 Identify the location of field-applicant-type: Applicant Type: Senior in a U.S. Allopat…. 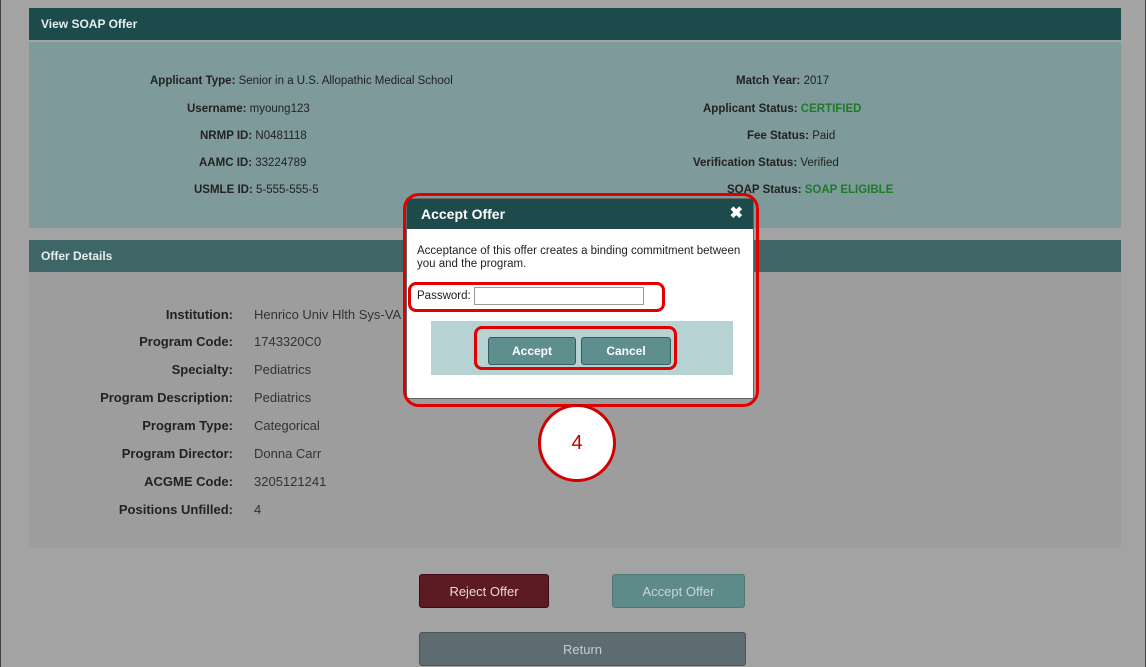
(301, 81).